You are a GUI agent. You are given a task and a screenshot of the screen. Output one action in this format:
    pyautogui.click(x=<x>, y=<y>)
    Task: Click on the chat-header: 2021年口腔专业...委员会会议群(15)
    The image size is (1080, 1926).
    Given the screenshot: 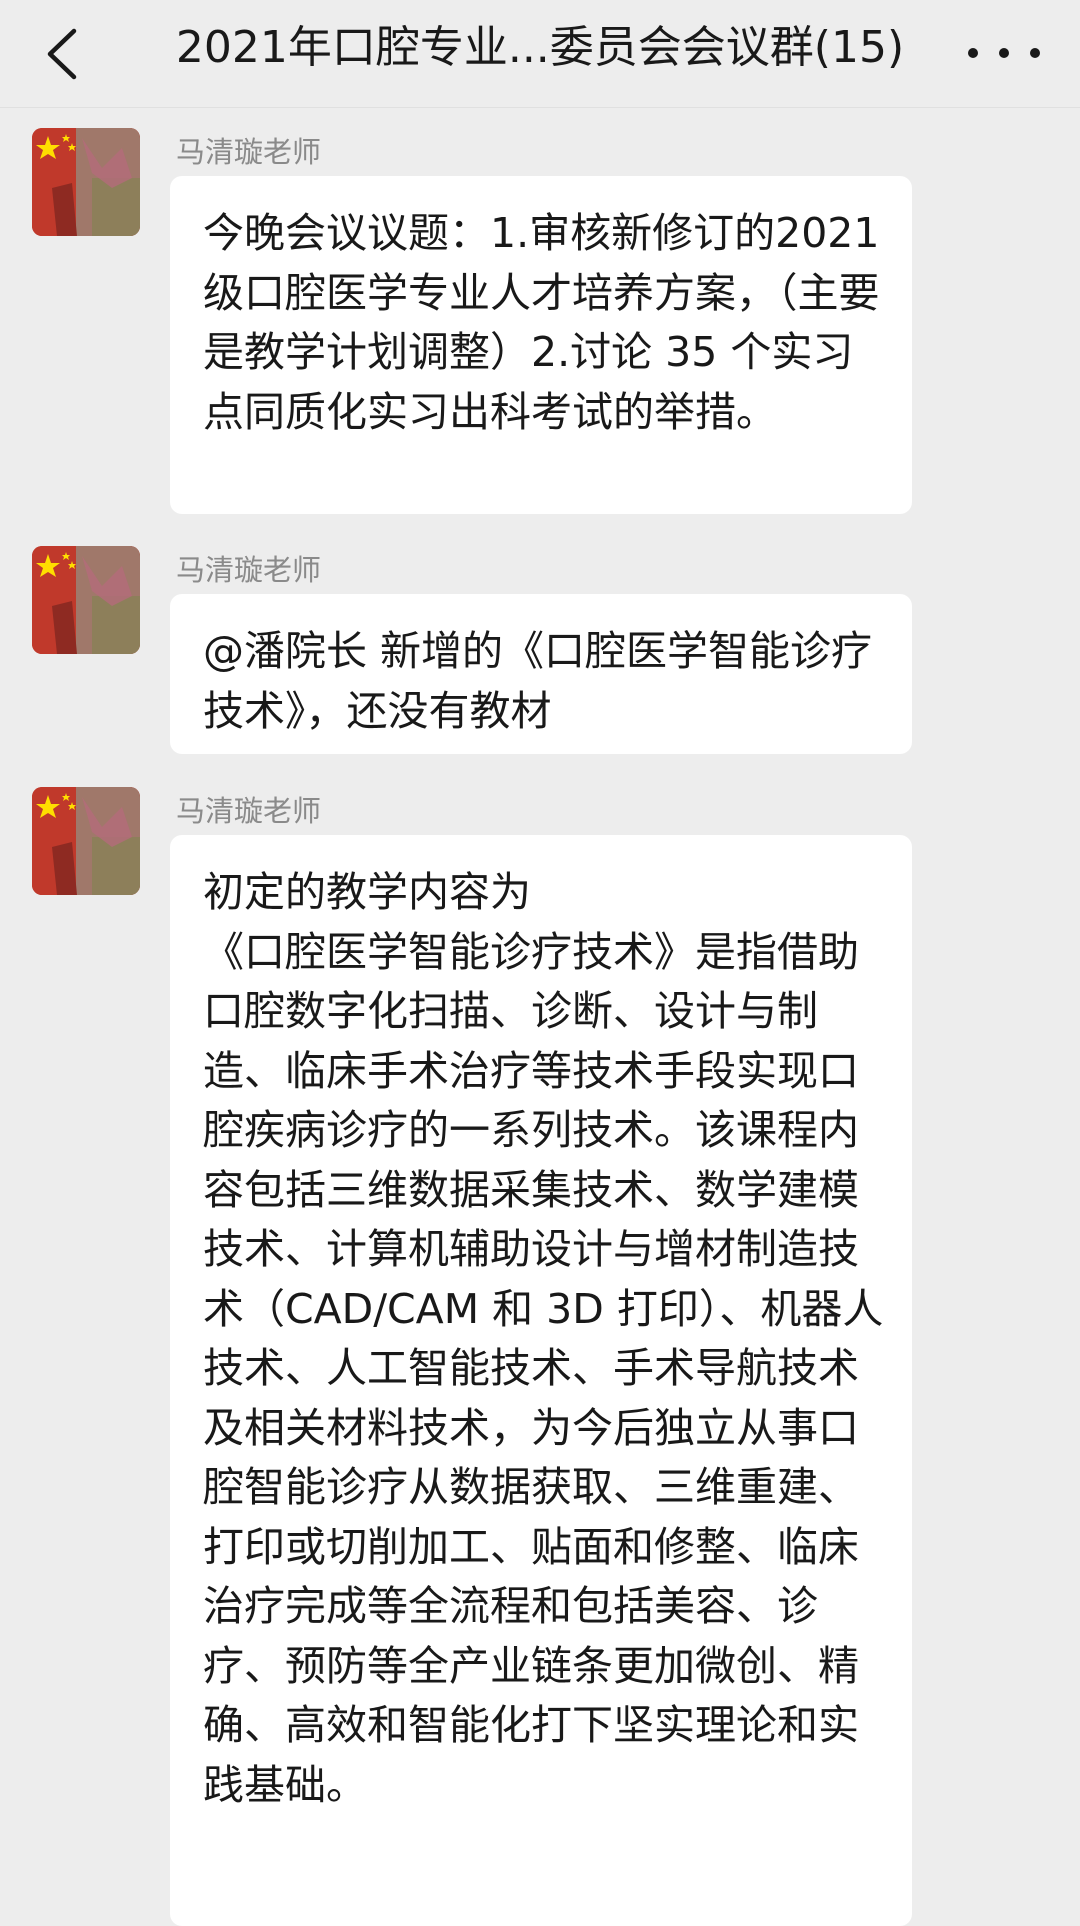 What is the action you would take?
    pyautogui.click(x=540, y=54)
    